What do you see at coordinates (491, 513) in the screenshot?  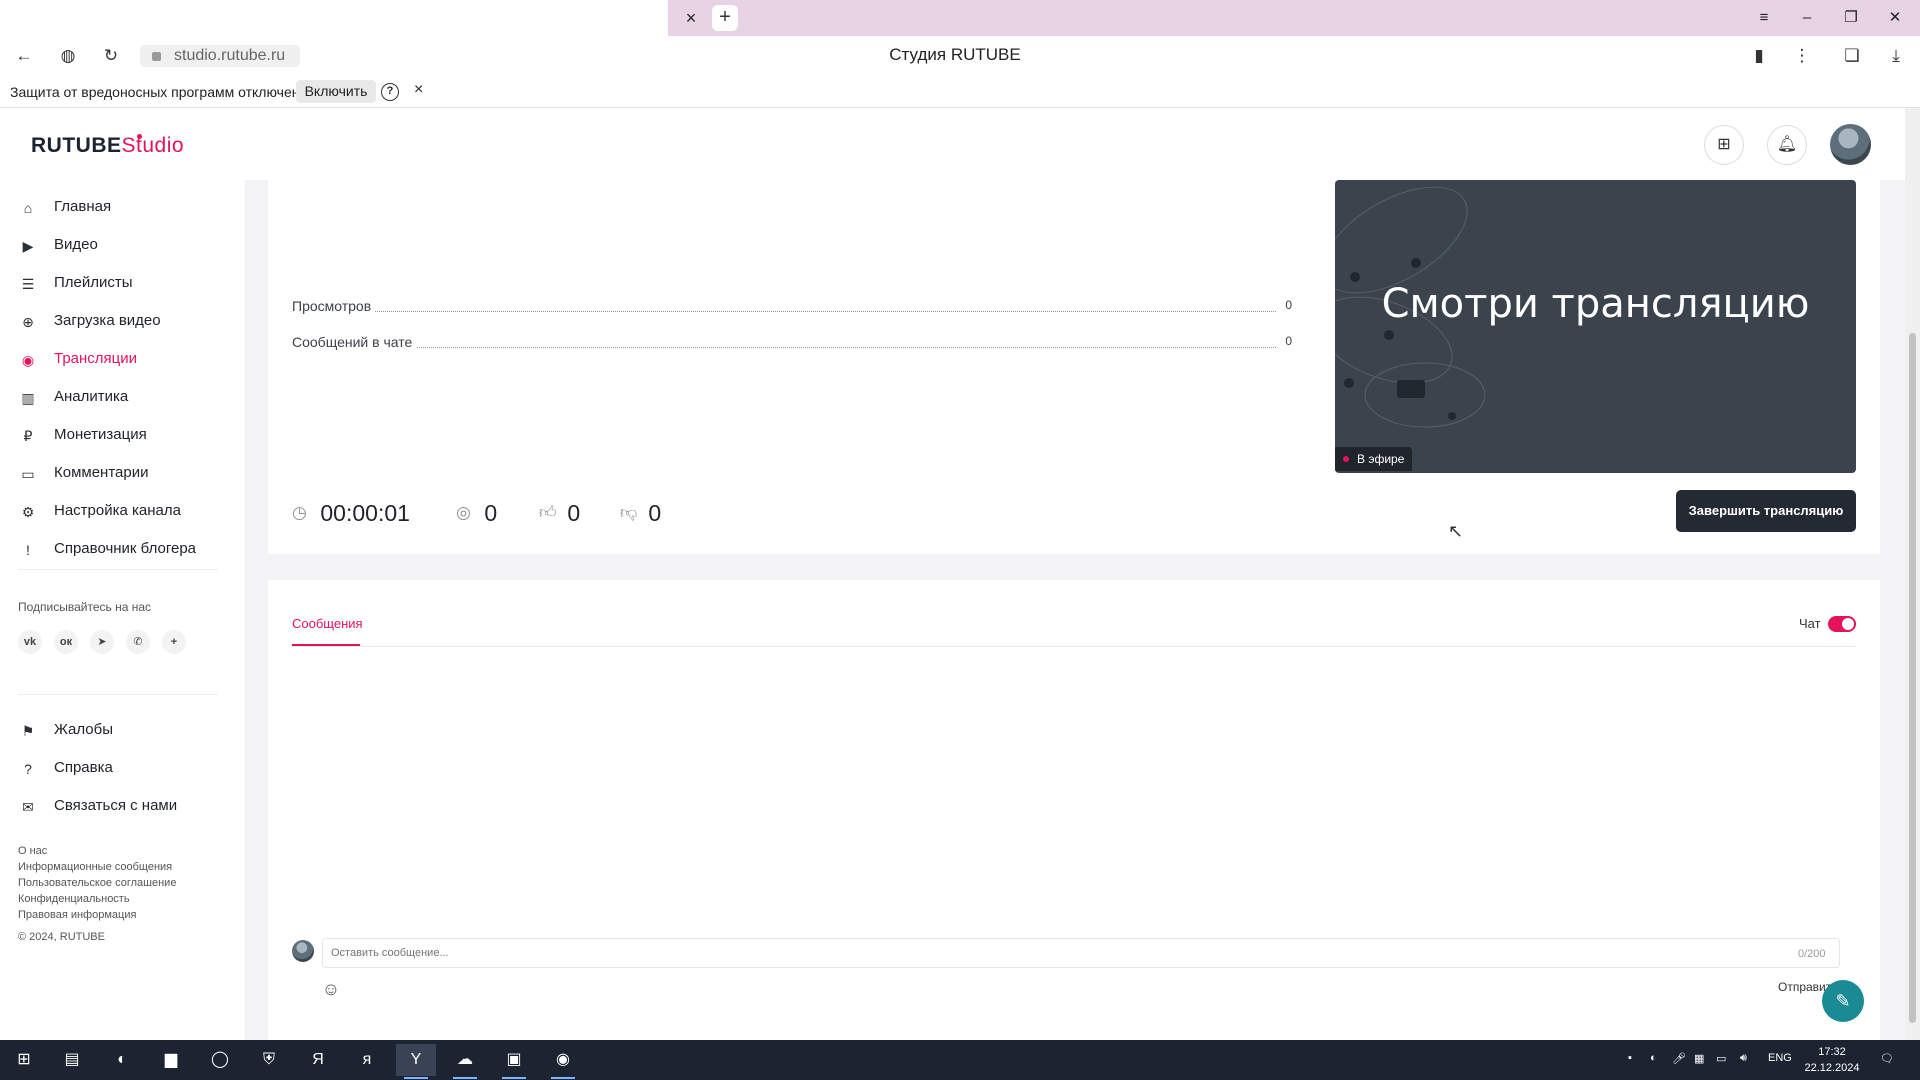 I see `viewers-value: 0` at bounding box center [491, 513].